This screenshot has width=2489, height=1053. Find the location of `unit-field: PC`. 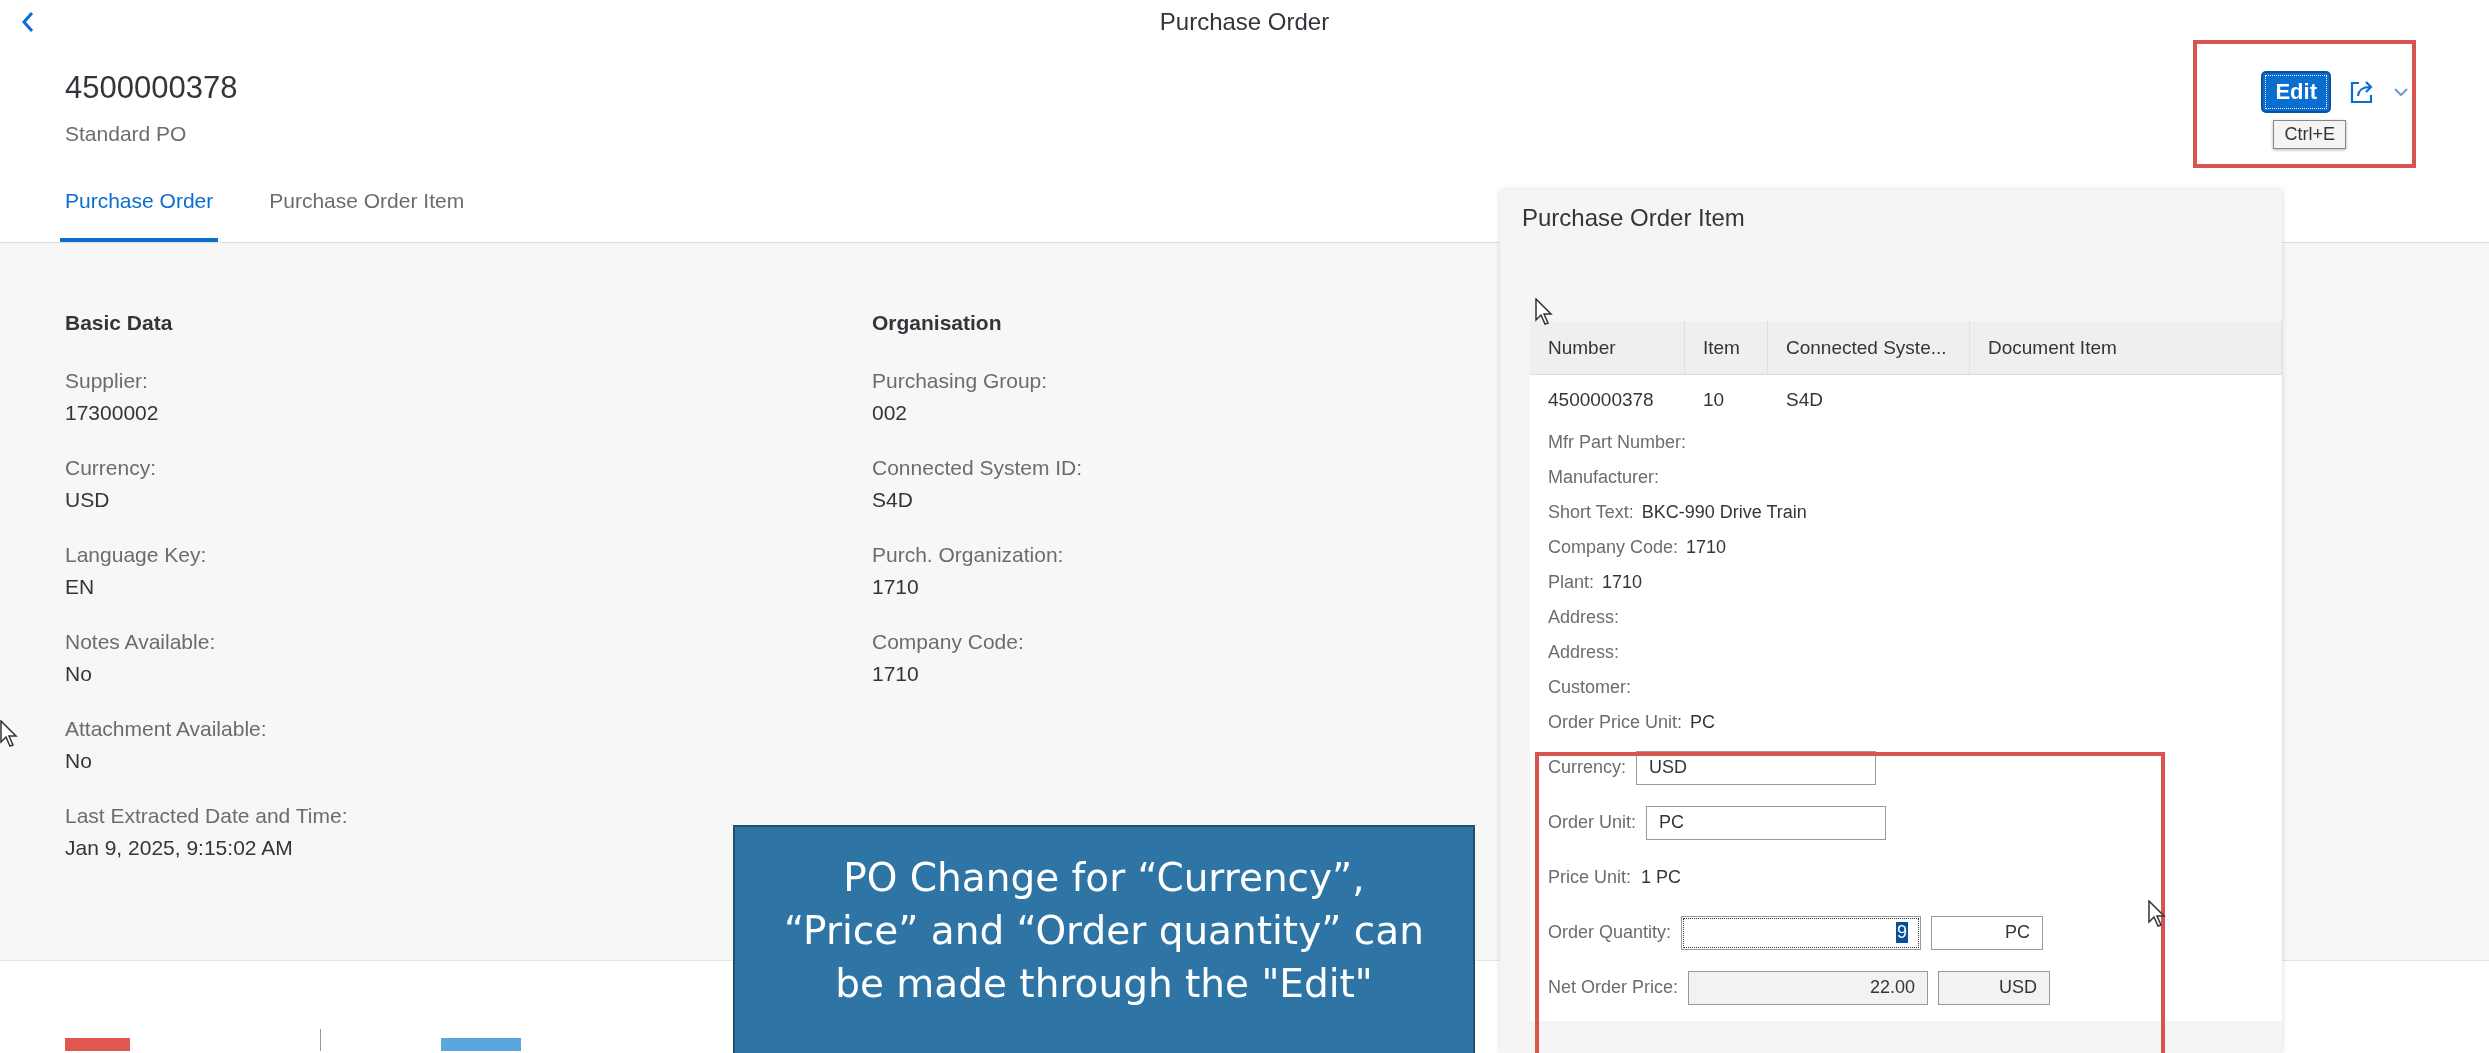

unit-field: PC is located at coordinates (1987, 932).